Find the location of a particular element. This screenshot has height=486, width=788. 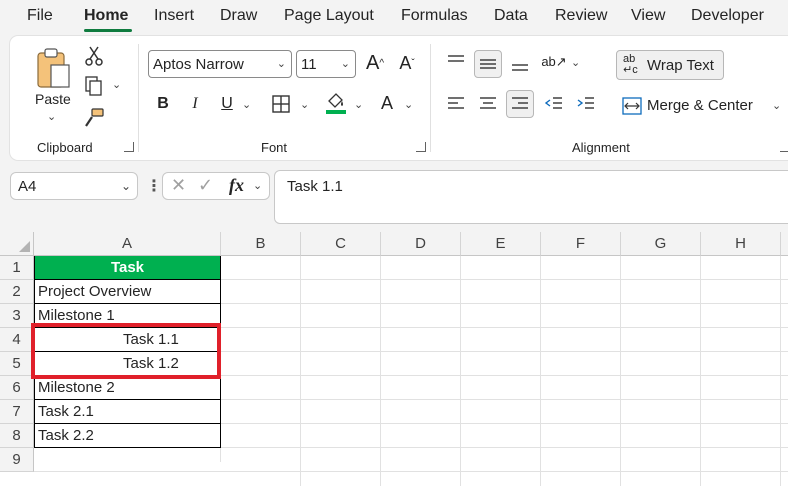

font-group-label: Font is located at coordinates (274, 147).